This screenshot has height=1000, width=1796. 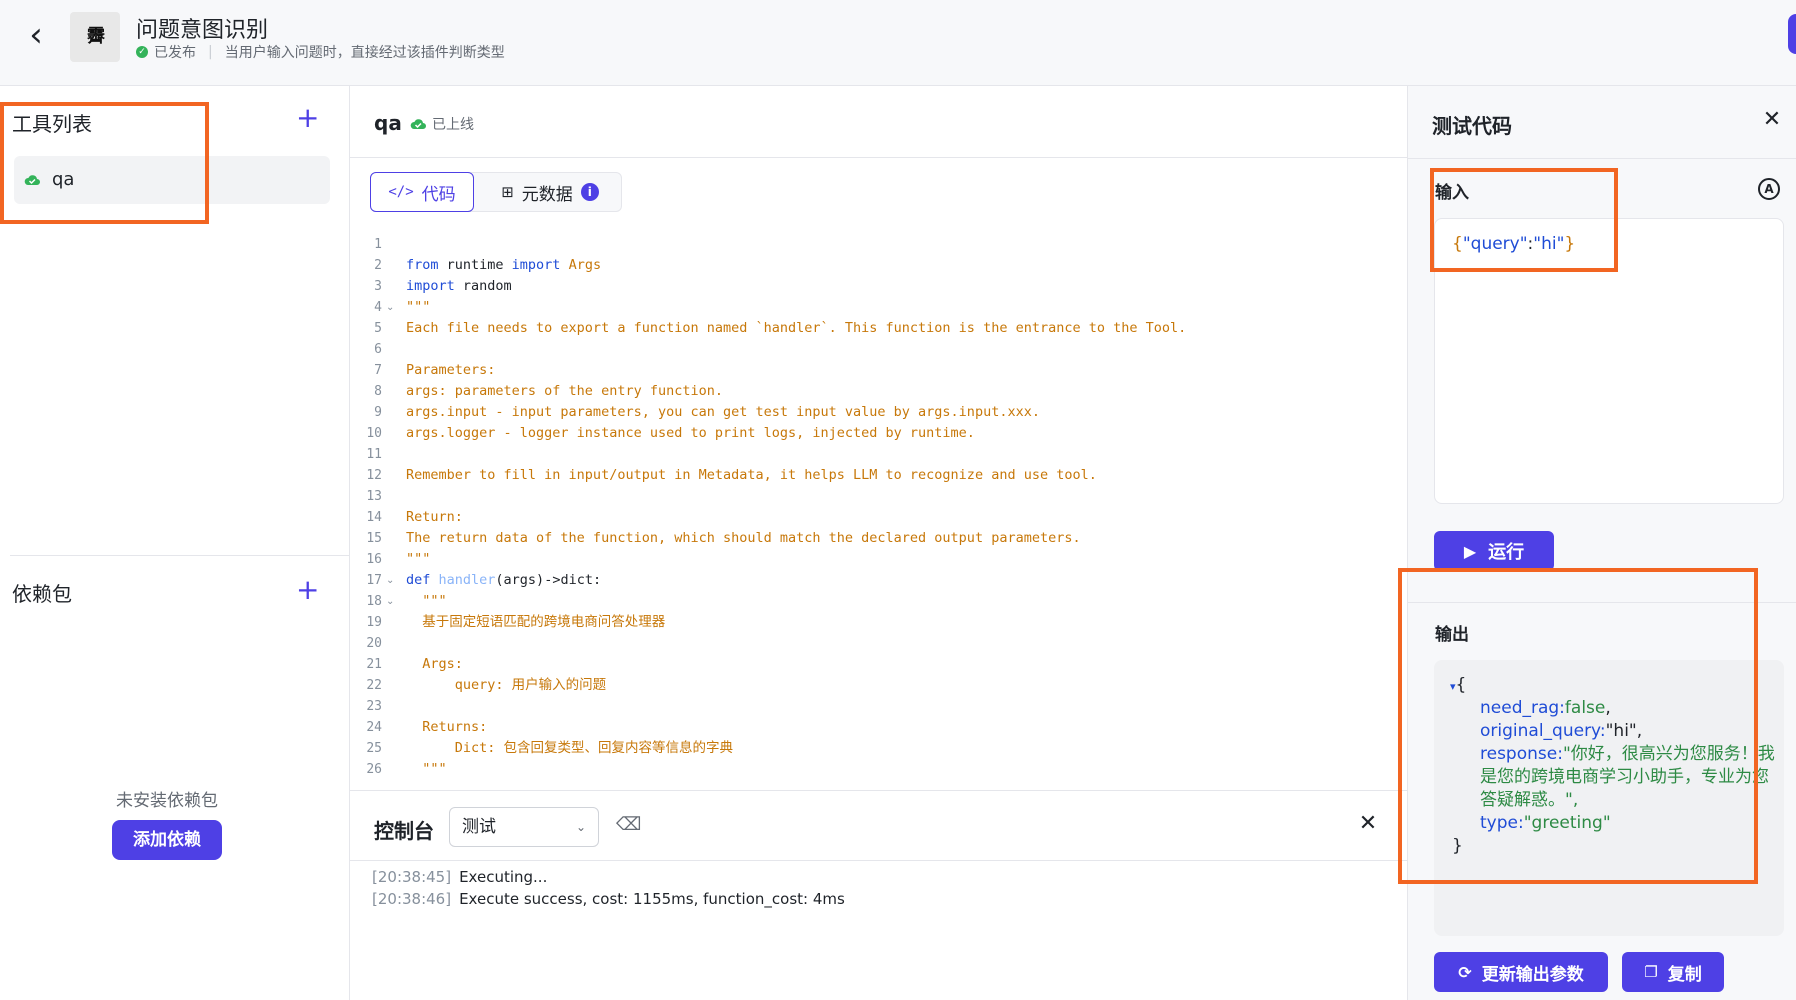 What do you see at coordinates (870, 370) in the screenshot?
I see `code-line: 7 Parameters:` at bounding box center [870, 370].